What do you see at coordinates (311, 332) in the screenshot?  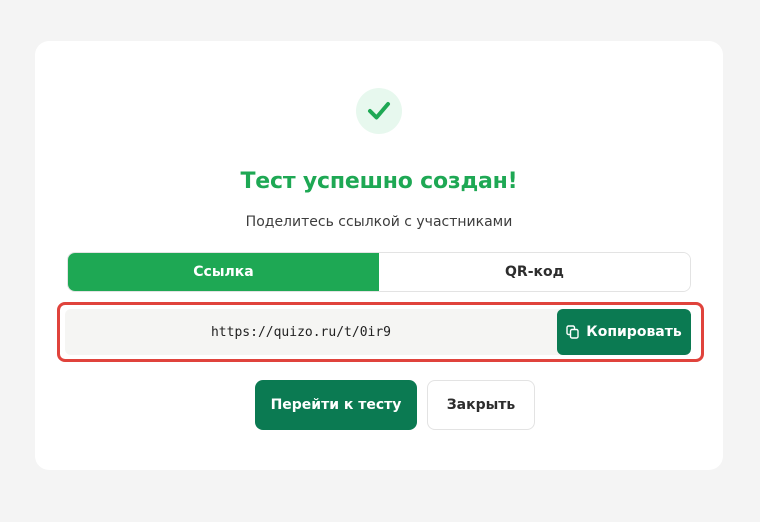 I see `share-link-field: https://quizo.ru/t/0ir9` at bounding box center [311, 332].